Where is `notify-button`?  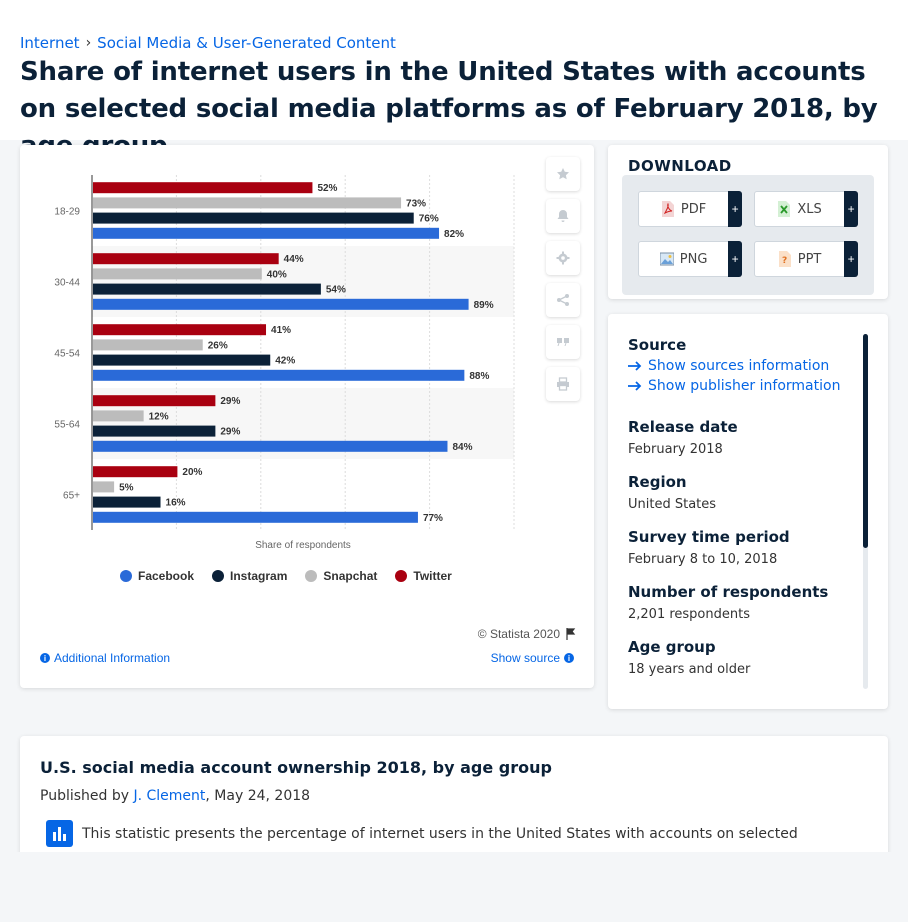 notify-button is located at coordinates (563, 216).